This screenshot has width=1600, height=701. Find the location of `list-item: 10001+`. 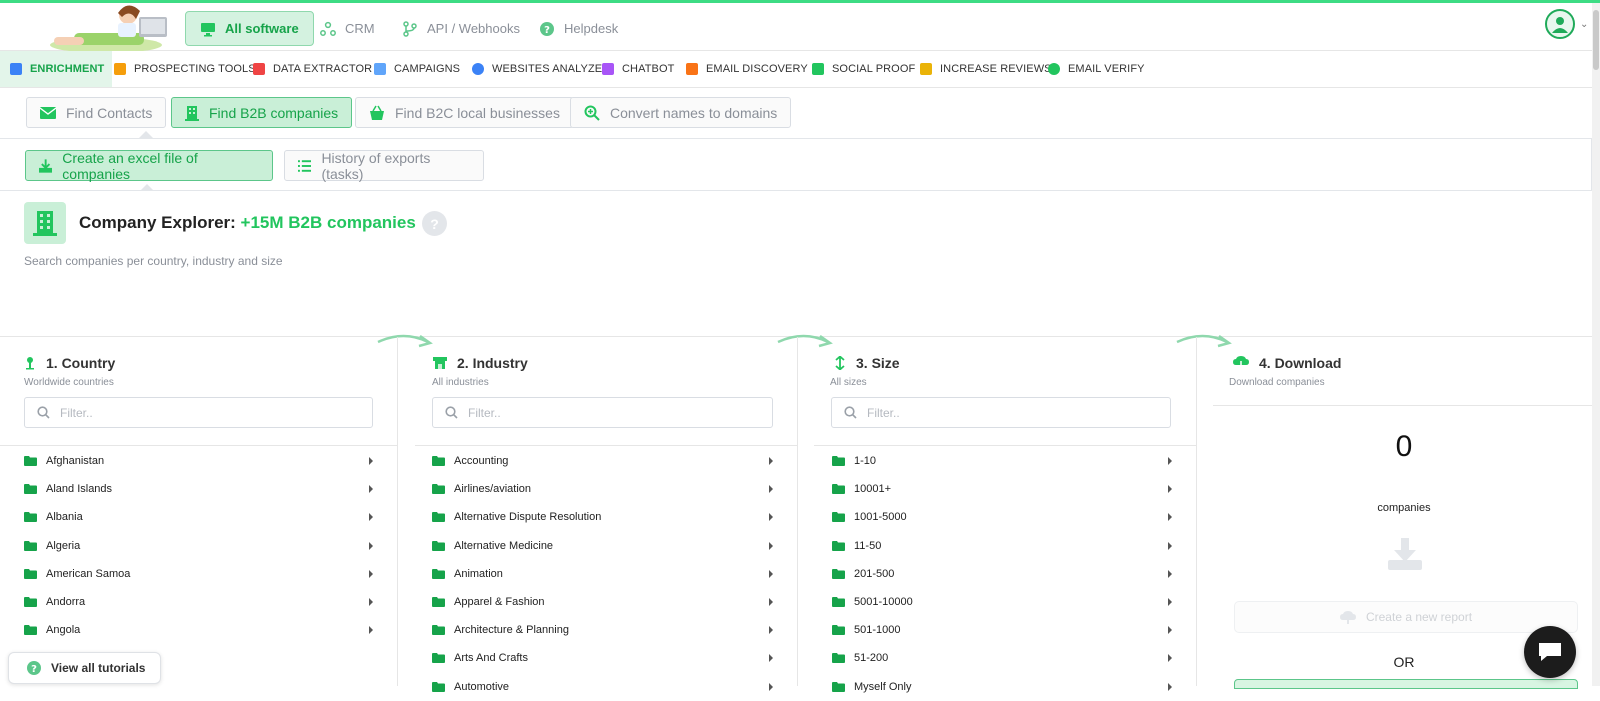

list-item: 10001+ is located at coordinates (999, 489).